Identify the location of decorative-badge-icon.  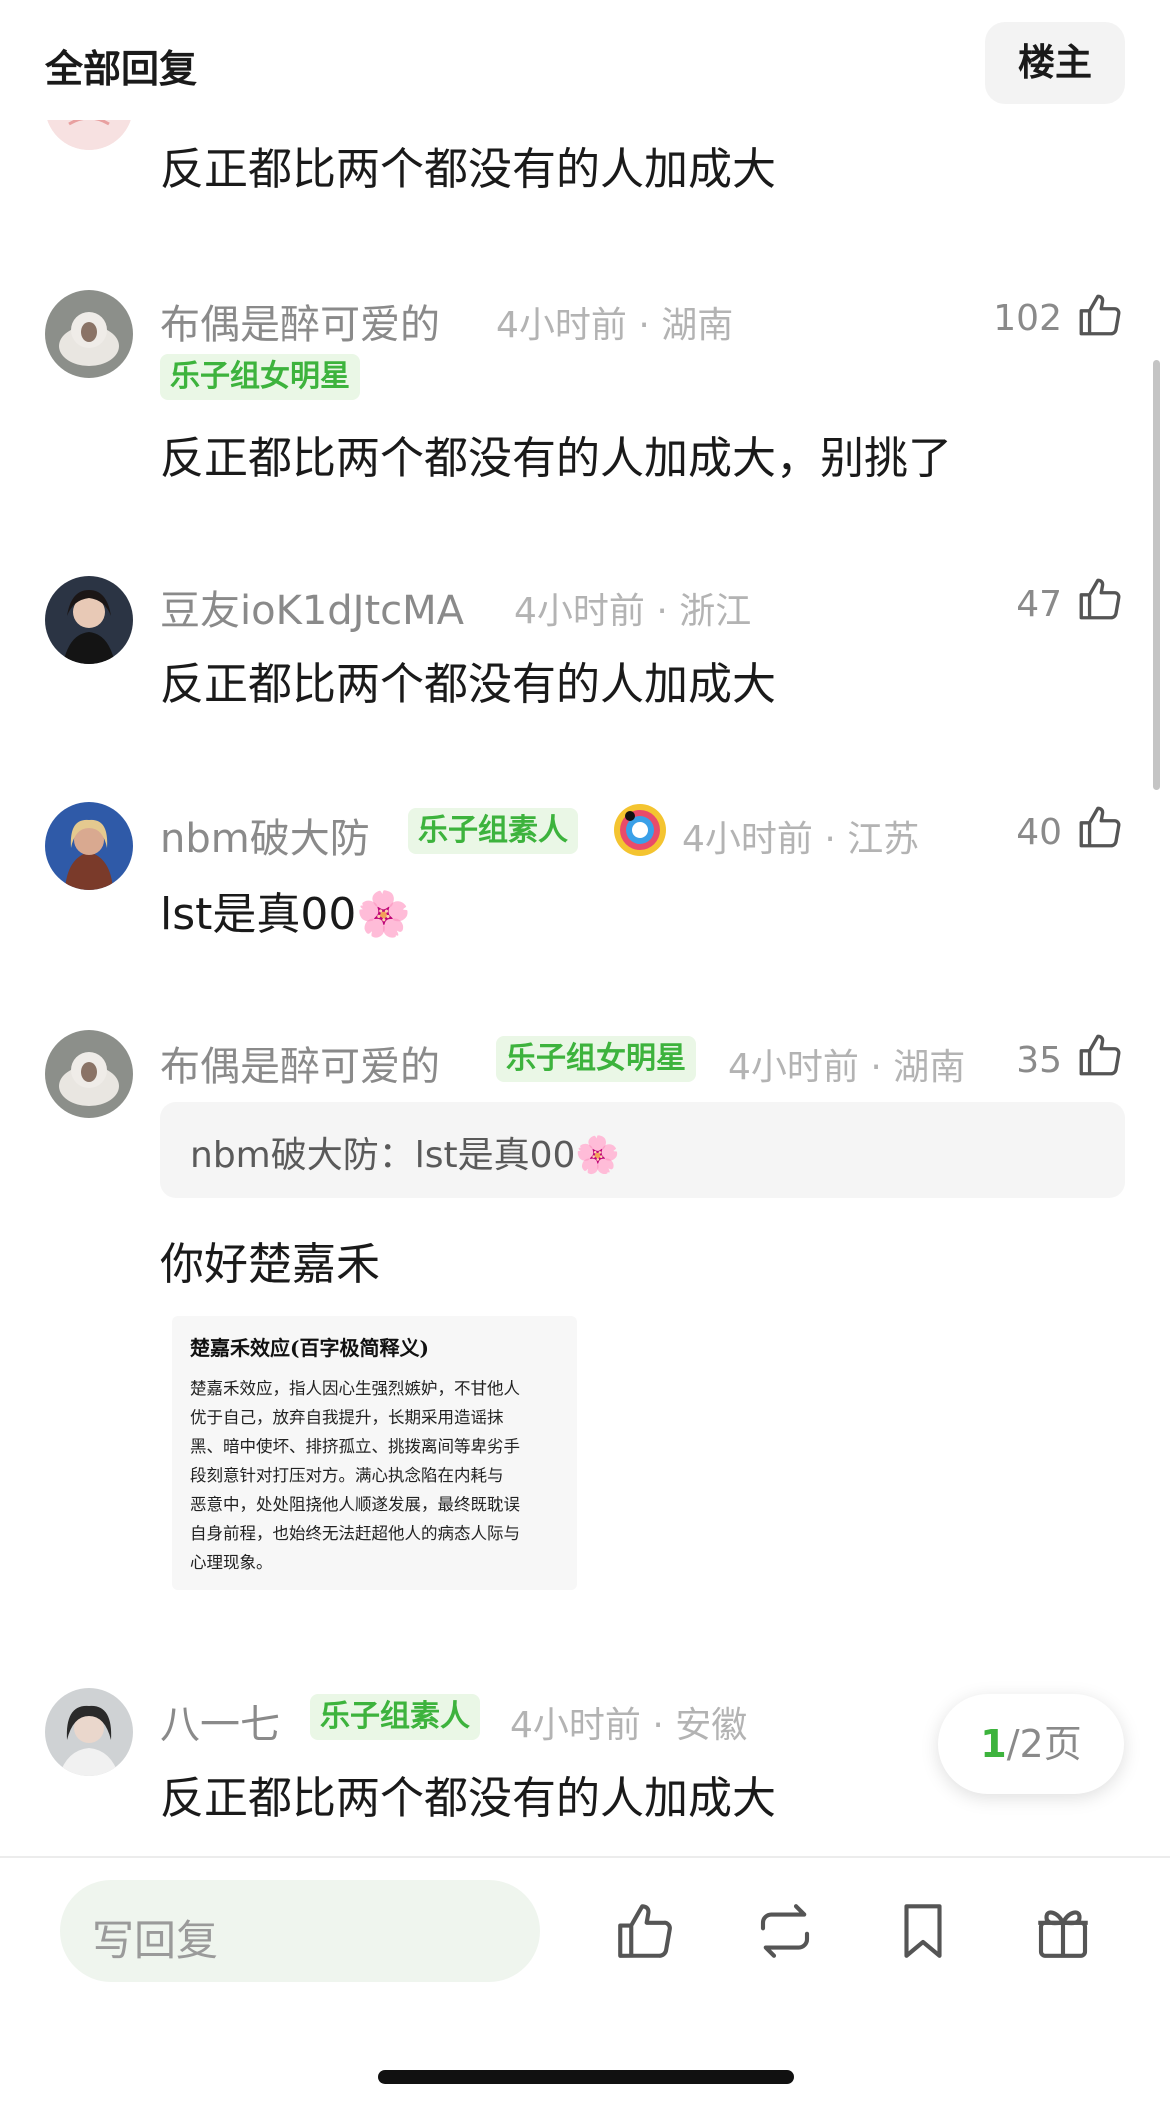
(640, 830).